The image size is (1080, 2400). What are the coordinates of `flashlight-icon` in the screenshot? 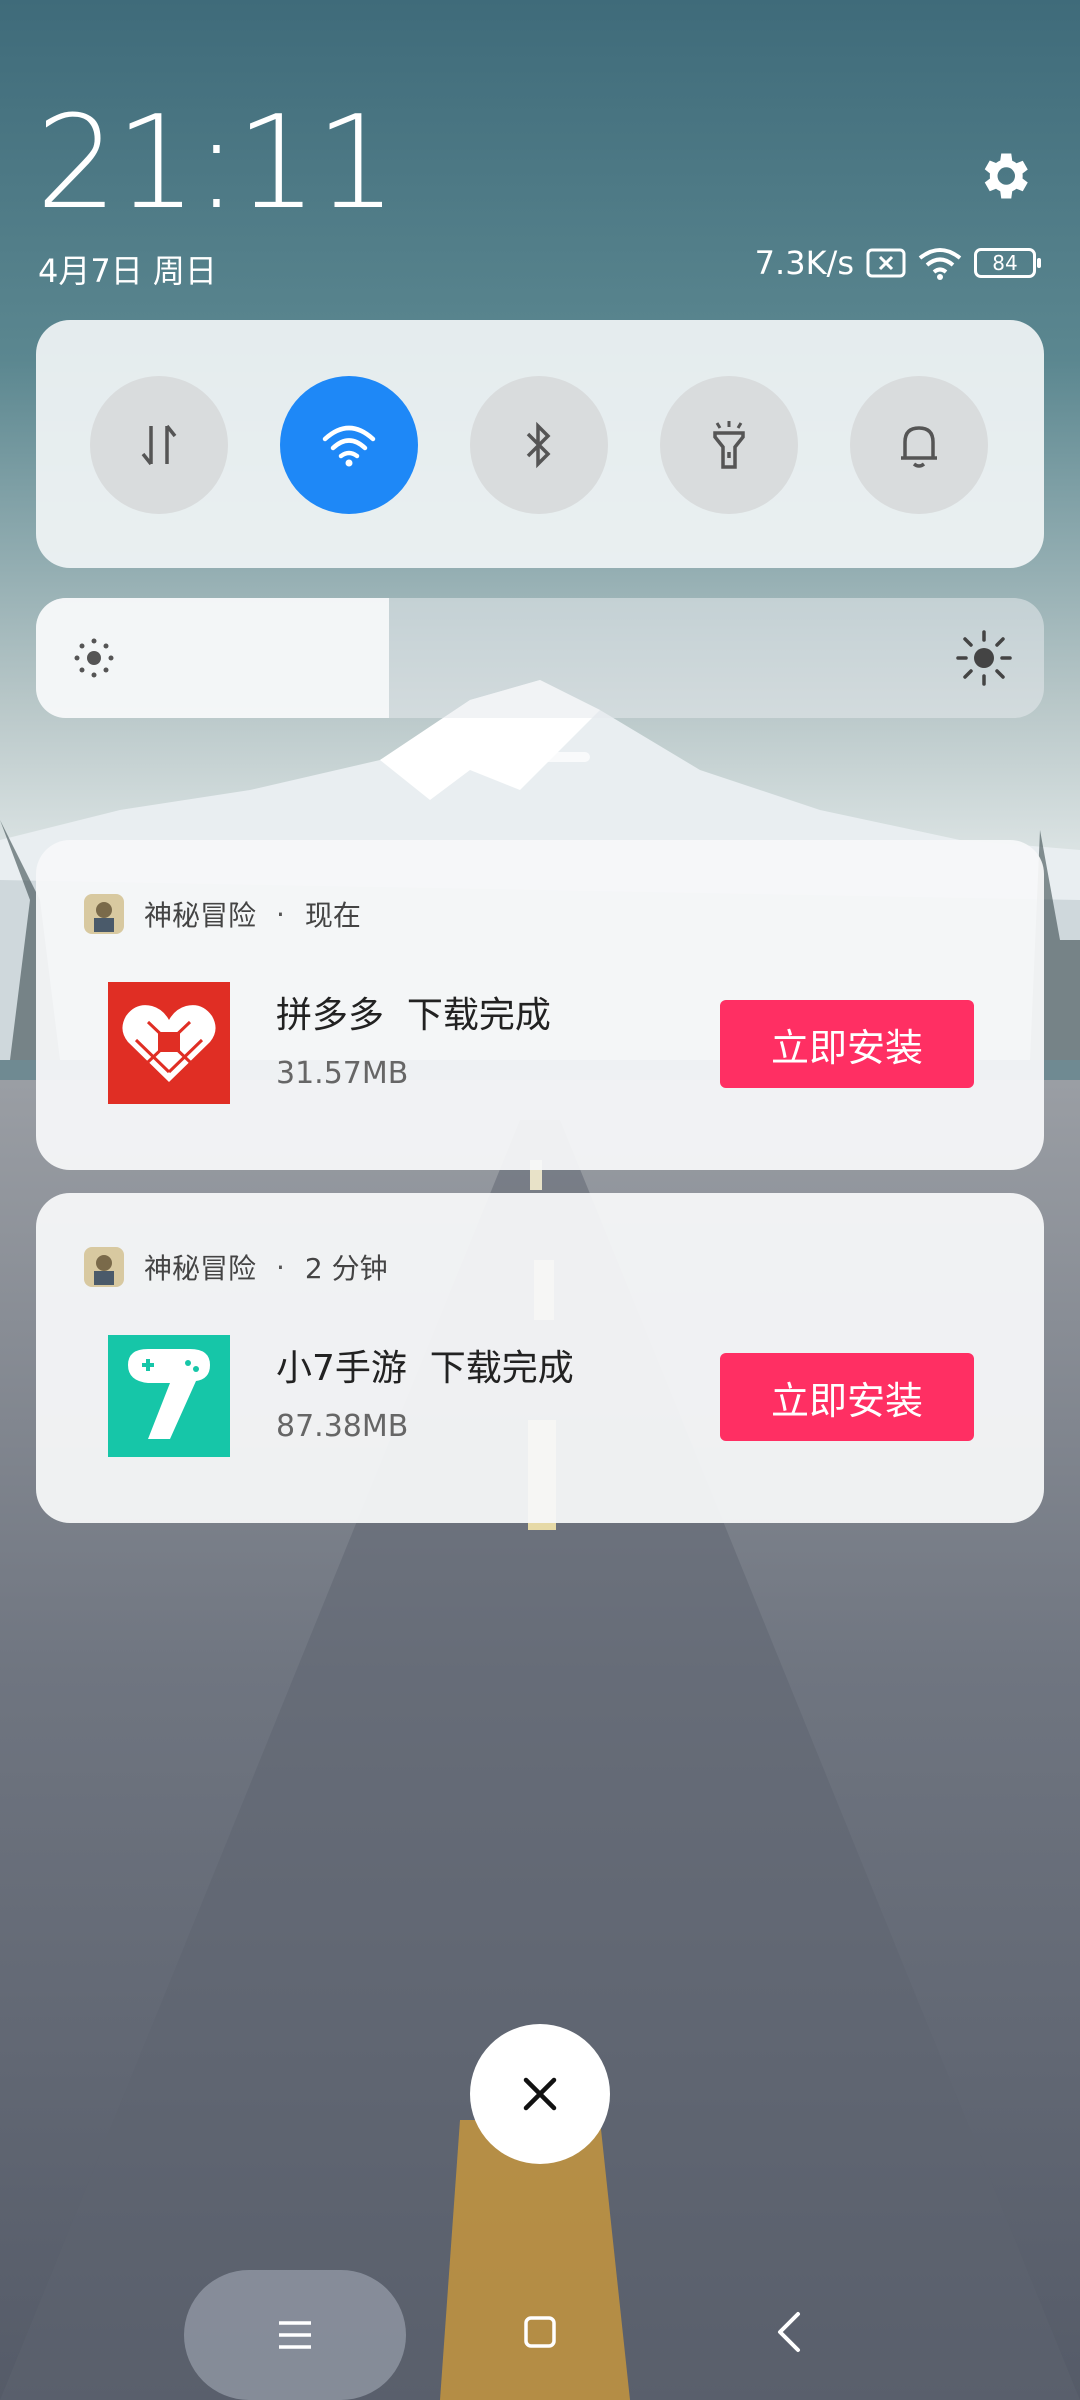 It's located at (729, 445).